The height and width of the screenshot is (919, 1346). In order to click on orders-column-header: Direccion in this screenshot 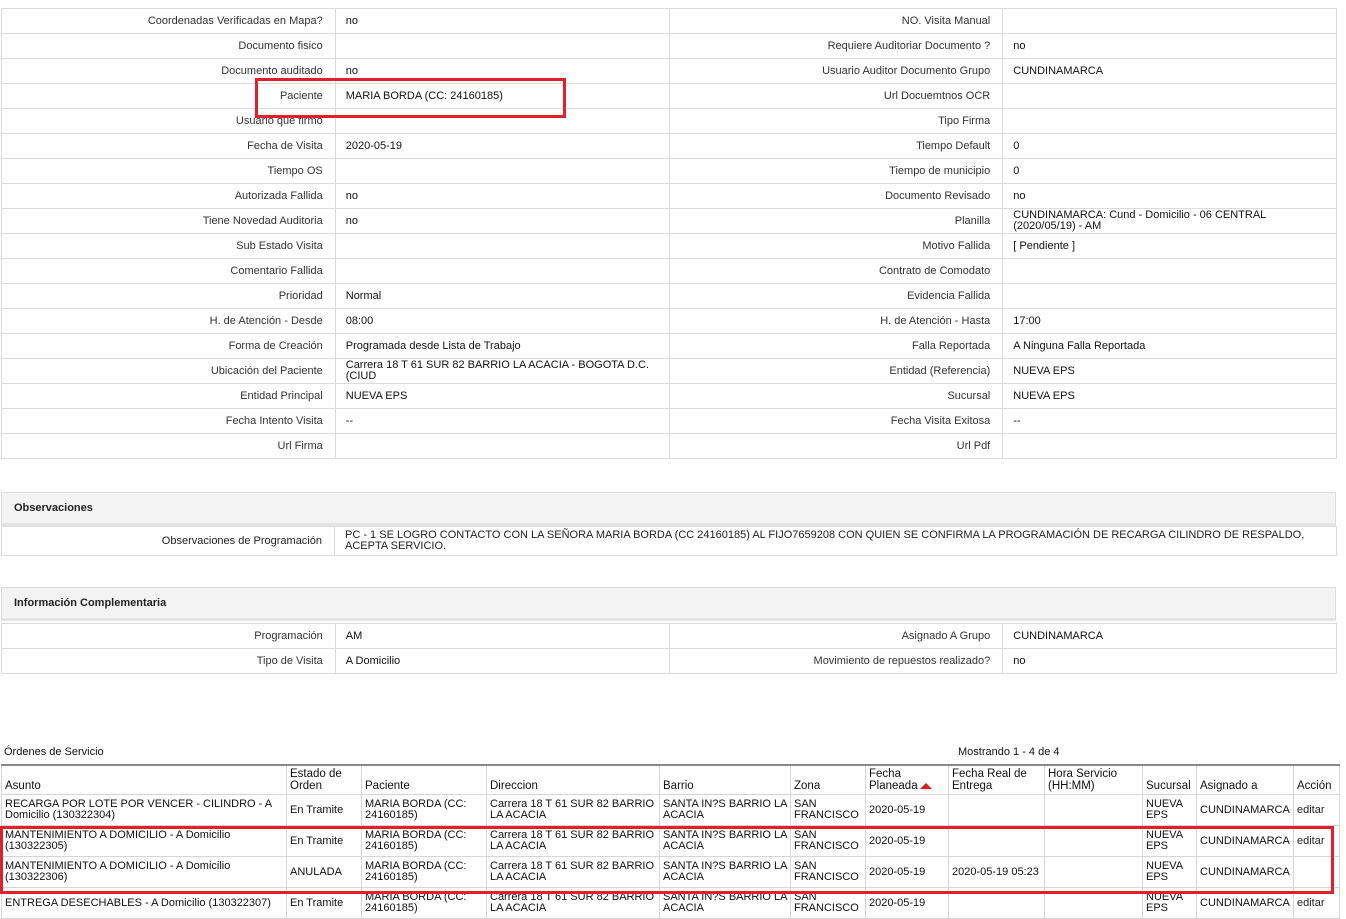, I will do `click(573, 779)`.